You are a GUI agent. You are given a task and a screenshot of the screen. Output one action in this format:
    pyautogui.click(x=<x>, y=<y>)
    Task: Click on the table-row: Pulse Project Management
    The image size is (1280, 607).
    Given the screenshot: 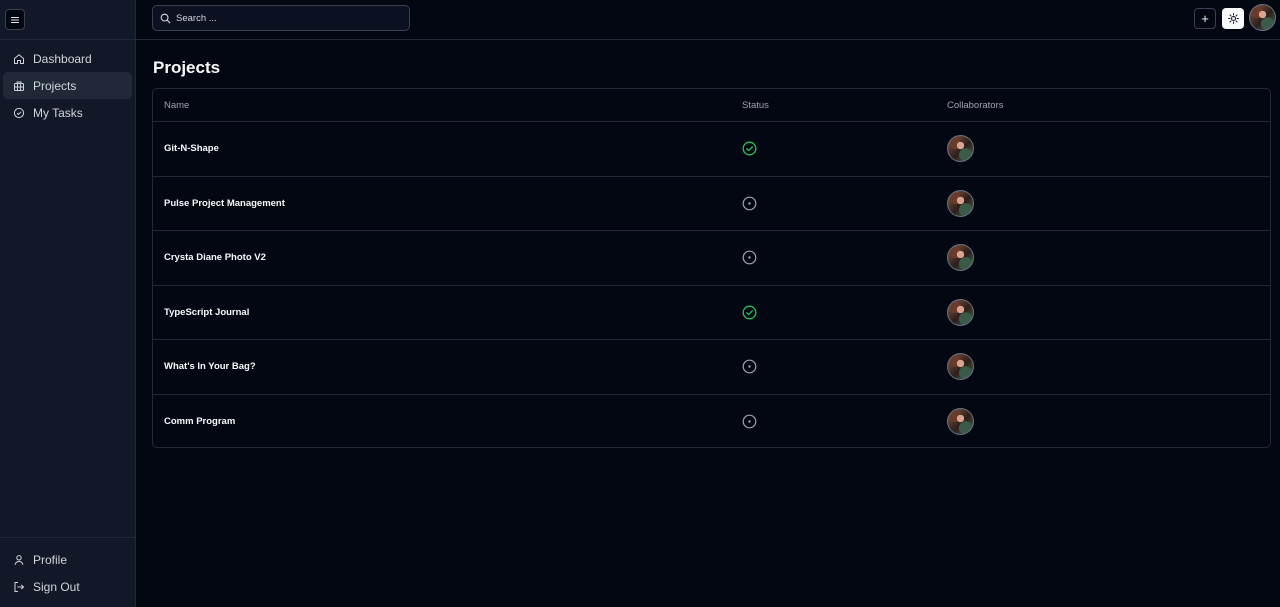 What is the action you would take?
    pyautogui.click(x=711, y=204)
    